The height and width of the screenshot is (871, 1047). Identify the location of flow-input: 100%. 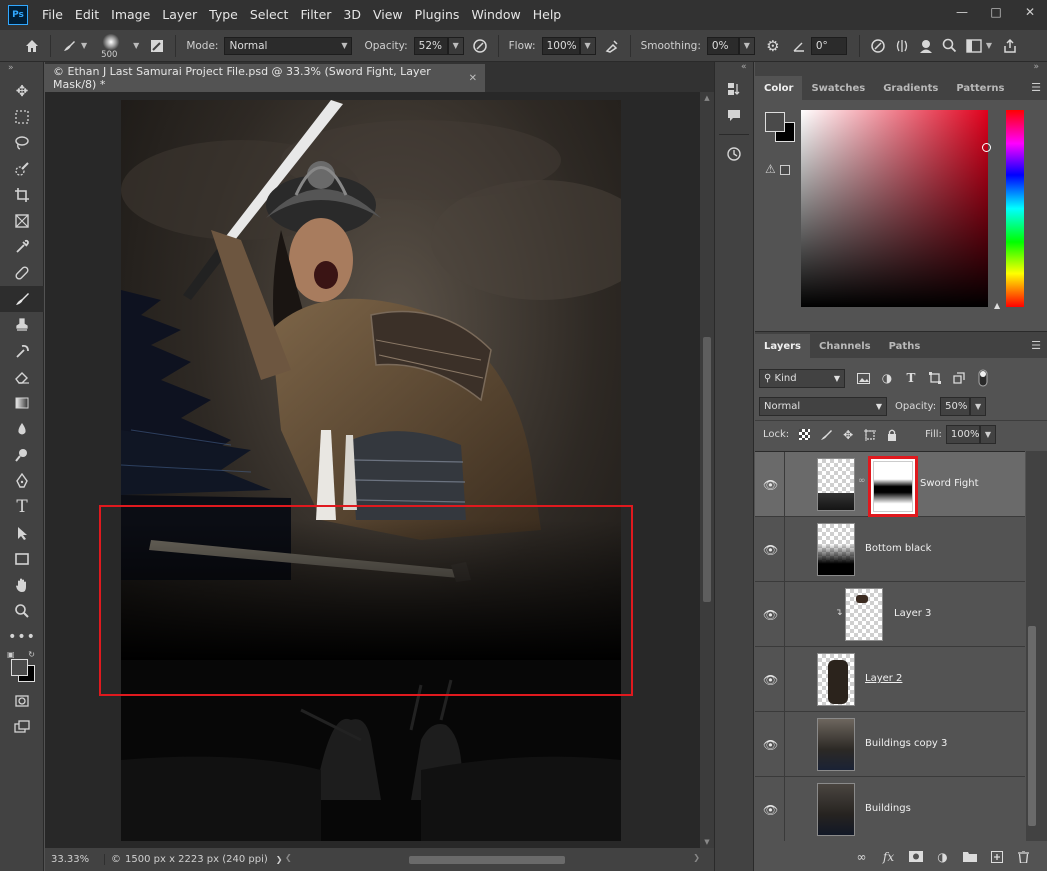
(560, 45).